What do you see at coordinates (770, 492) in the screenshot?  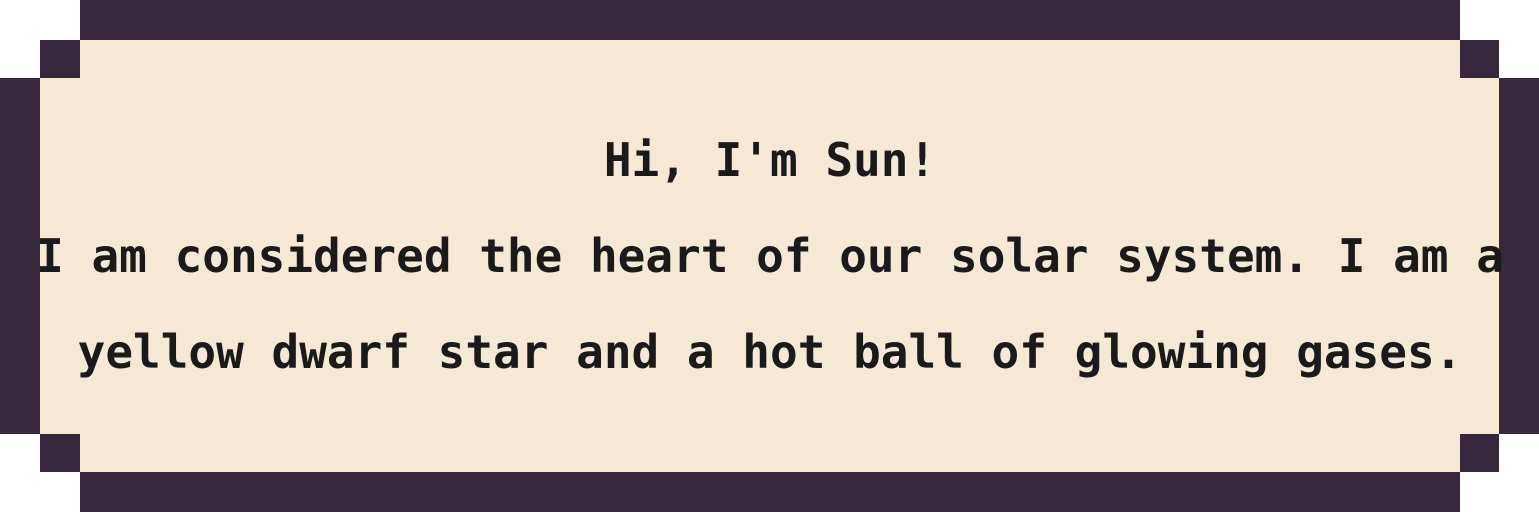 I see `border-bottom` at bounding box center [770, 492].